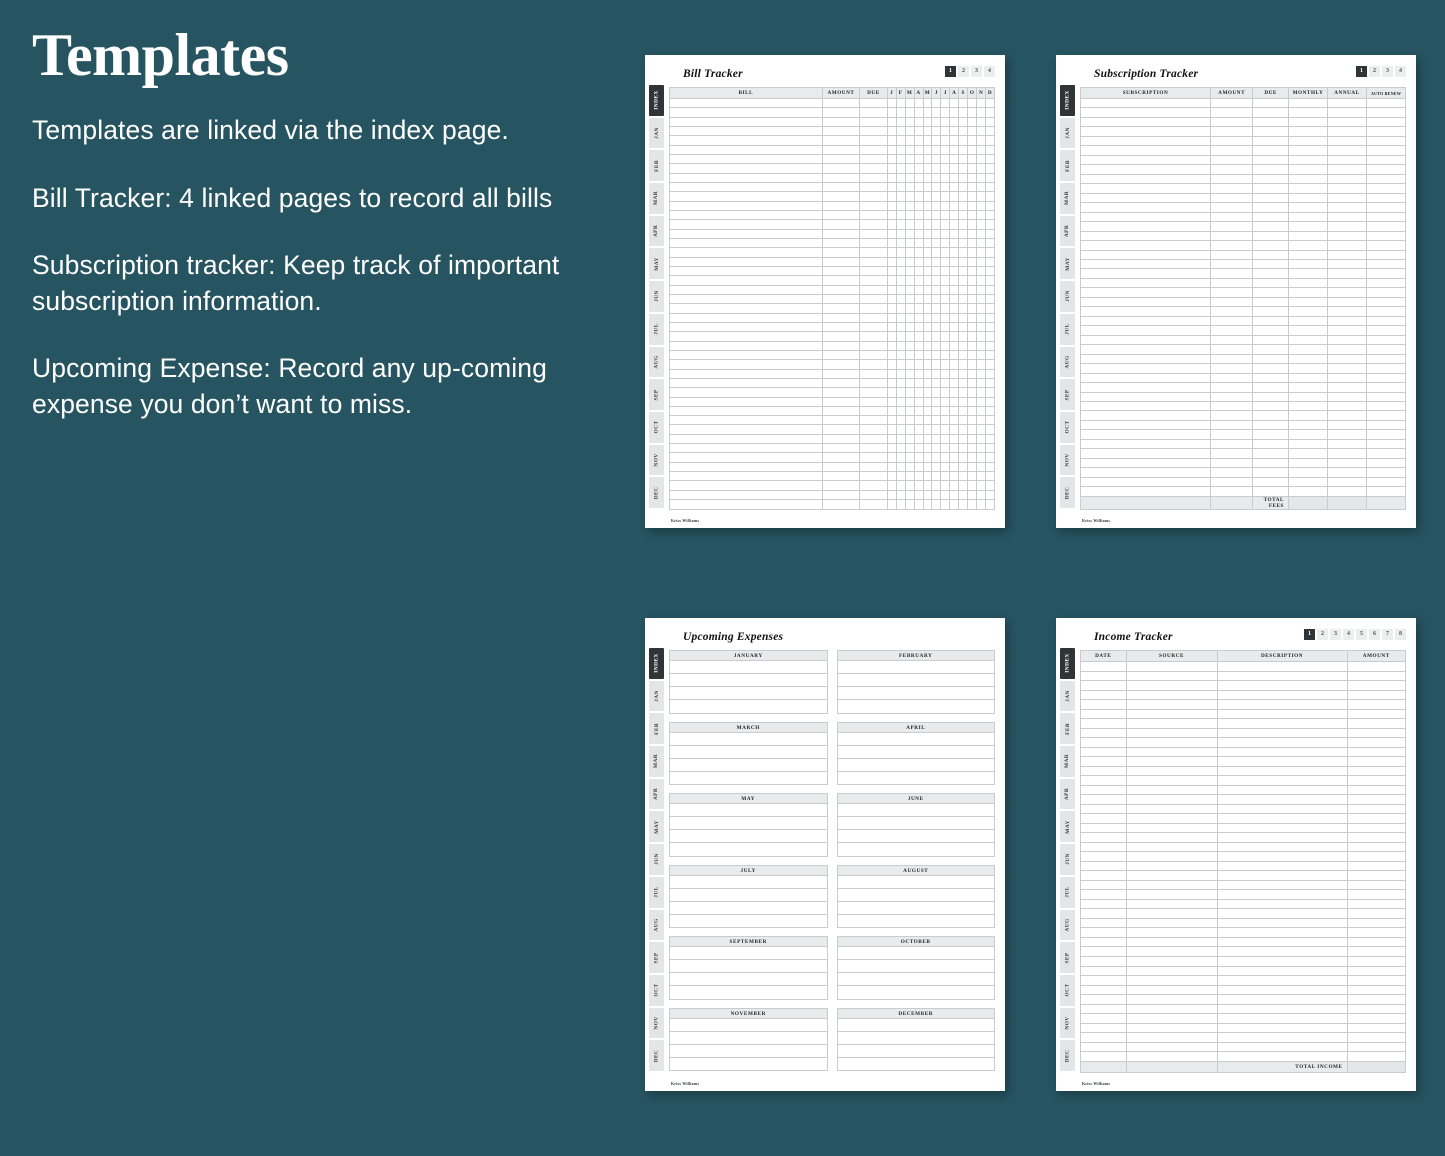 Image resolution: width=1445 pixels, height=1156 pixels. Describe the element at coordinates (656, 133) in the screenshot. I see `side-tab-jan: JAN` at that location.